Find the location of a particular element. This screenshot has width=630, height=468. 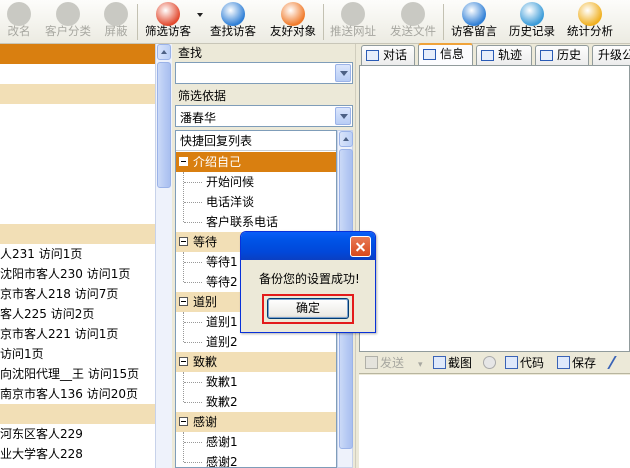

toolbar-button-4: 查找访客 is located at coordinates (233, 22).